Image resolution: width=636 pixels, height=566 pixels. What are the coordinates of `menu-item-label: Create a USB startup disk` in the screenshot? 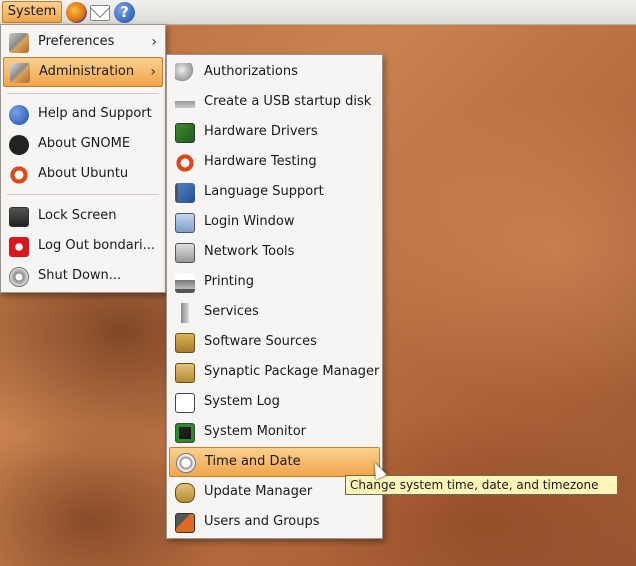 It's located at (288, 101).